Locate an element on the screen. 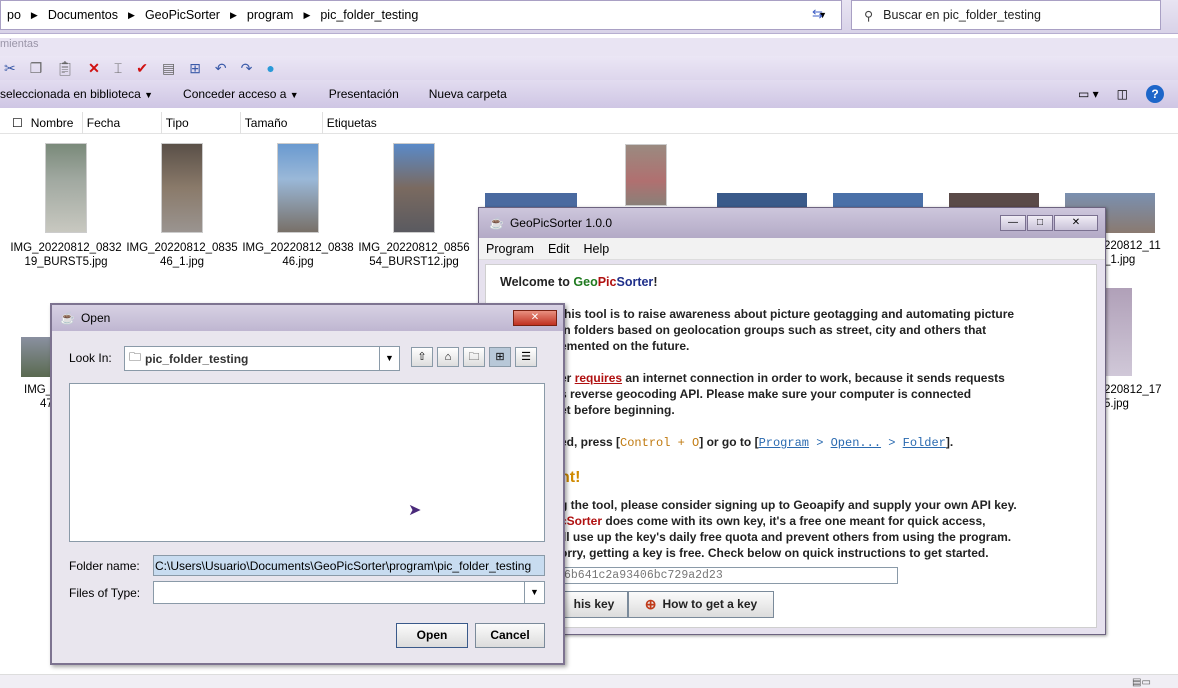  menu-edit: Edit is located at coordinates (559, 249).